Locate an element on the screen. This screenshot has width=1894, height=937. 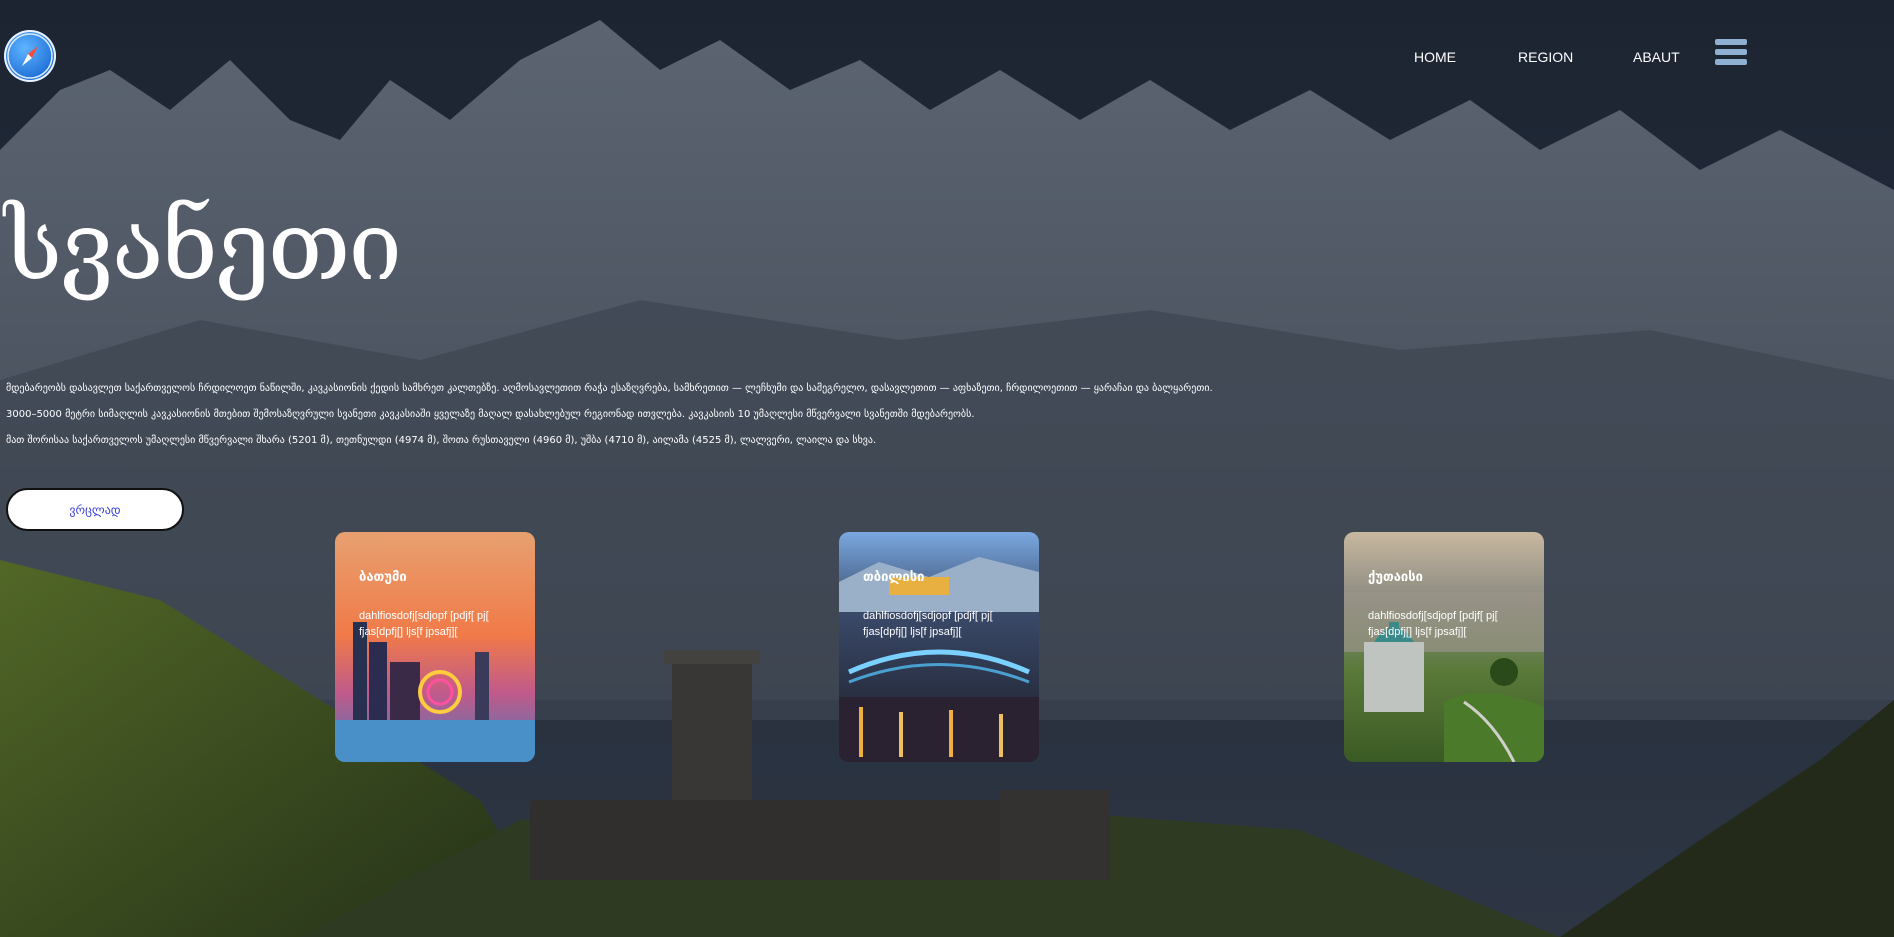
kutaisi-image is located at coordinates (1444, 647).